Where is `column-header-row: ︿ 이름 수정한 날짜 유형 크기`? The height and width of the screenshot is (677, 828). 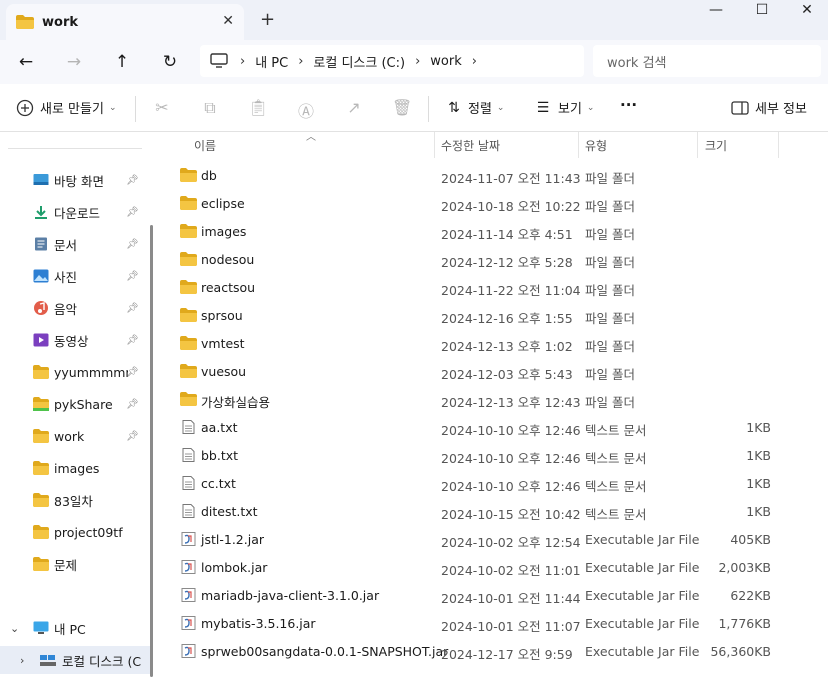
column-header-row: ︿ 이름 수정한 날짜 유형 크기 is located at coordinates (494, 146).